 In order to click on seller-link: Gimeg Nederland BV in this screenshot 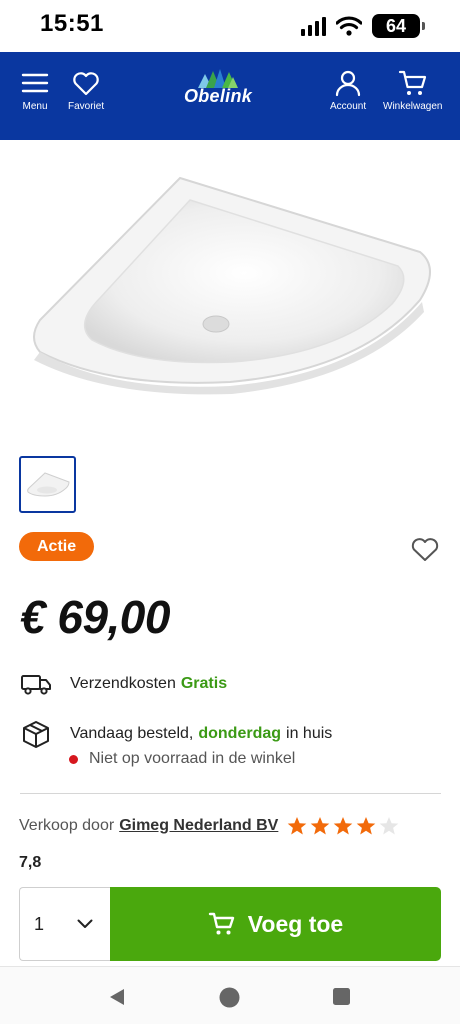, I will do `click(198, 826)`.